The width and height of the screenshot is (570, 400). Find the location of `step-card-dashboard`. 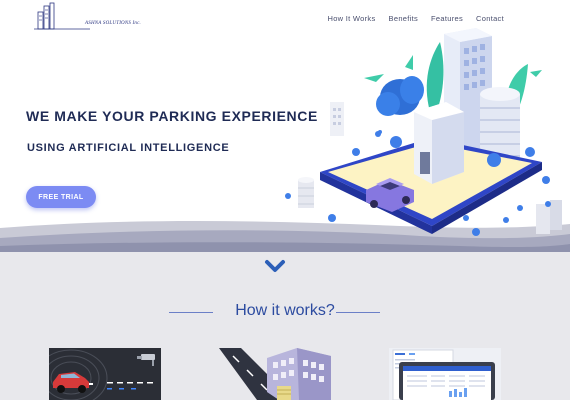

step-card-dashboard is located at coordinates (445, 374).